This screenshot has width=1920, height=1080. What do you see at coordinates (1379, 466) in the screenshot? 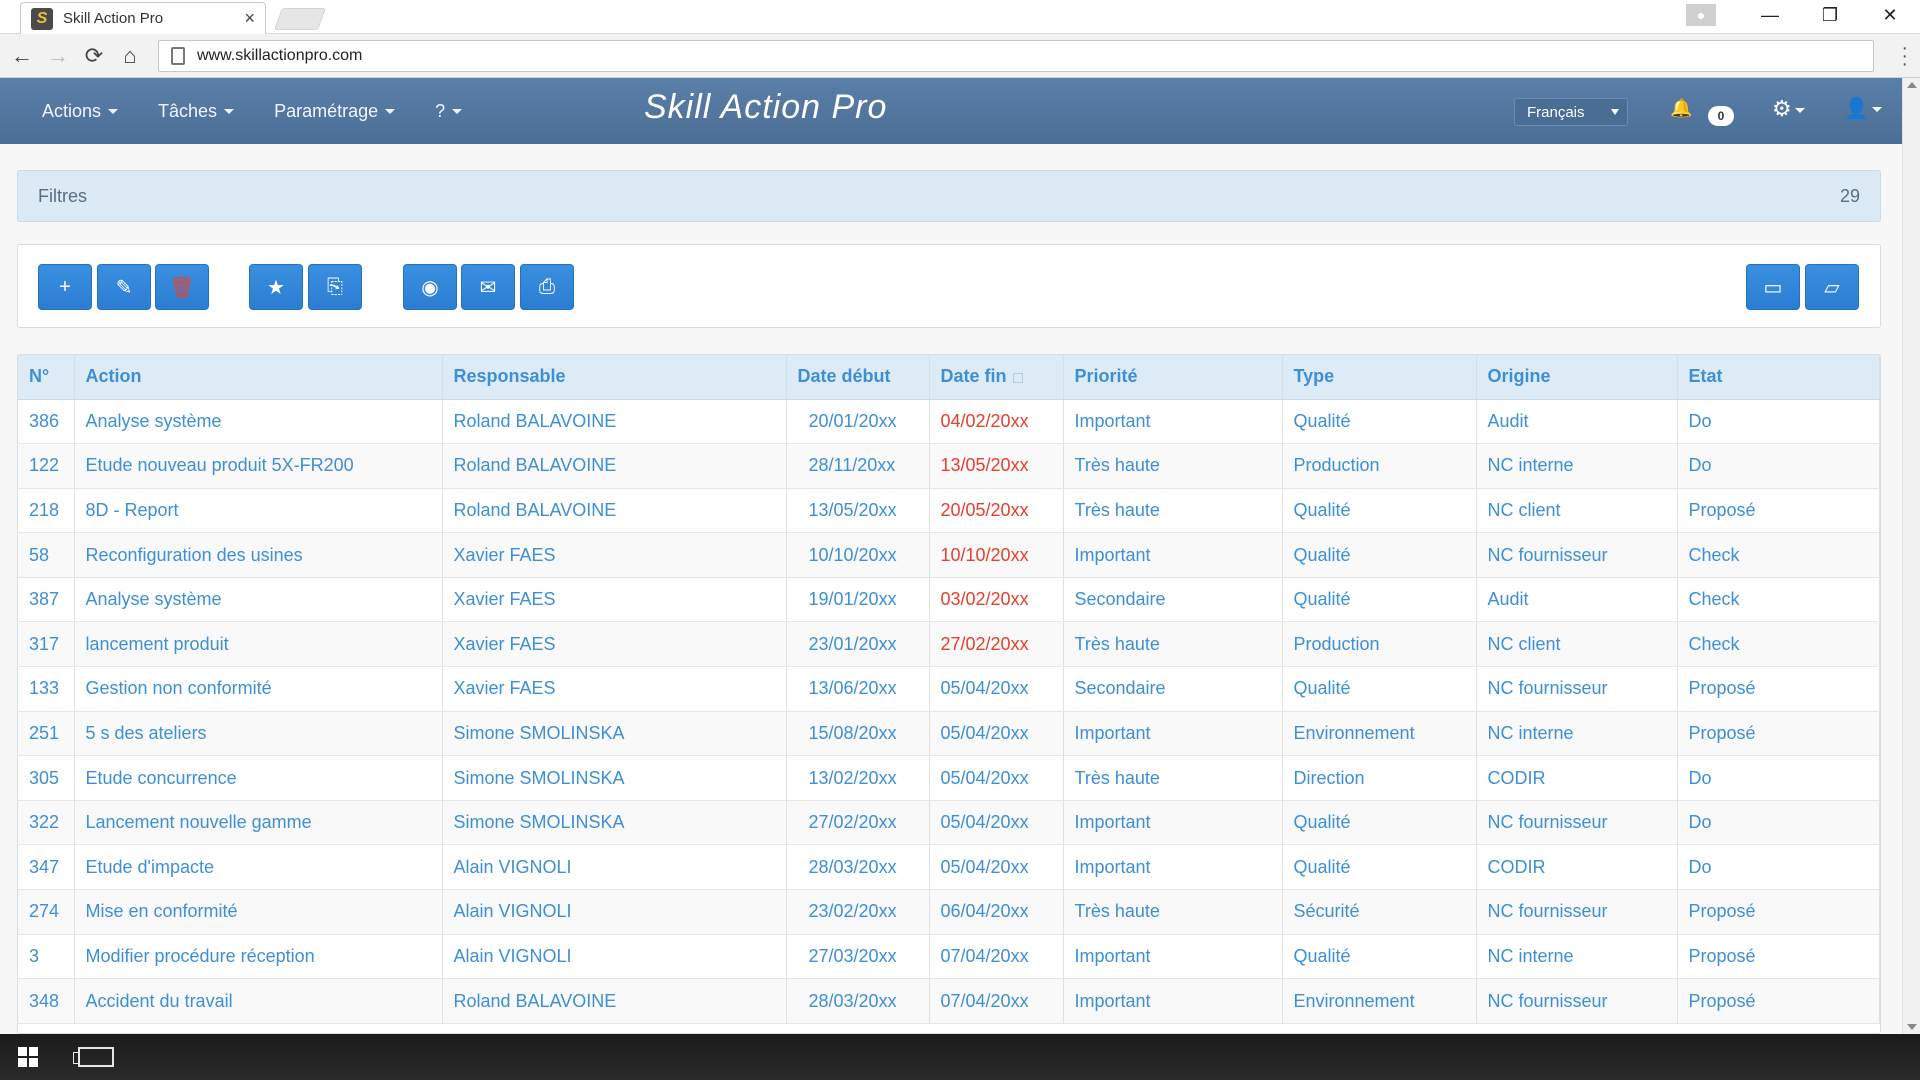
I see `cell-type: Production` at bounding box center [1379, 466].